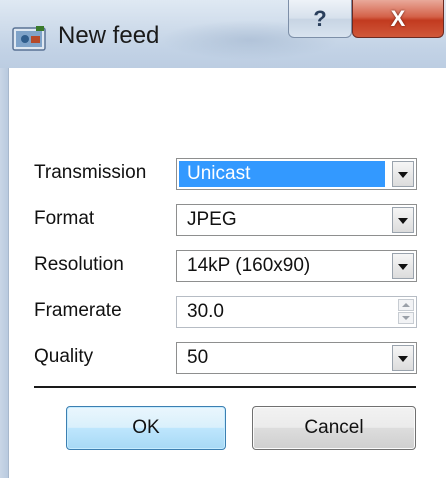 The height and width of the screenshot is (478, 446). I want to click on camera-feed-icon, so click(29, 38).